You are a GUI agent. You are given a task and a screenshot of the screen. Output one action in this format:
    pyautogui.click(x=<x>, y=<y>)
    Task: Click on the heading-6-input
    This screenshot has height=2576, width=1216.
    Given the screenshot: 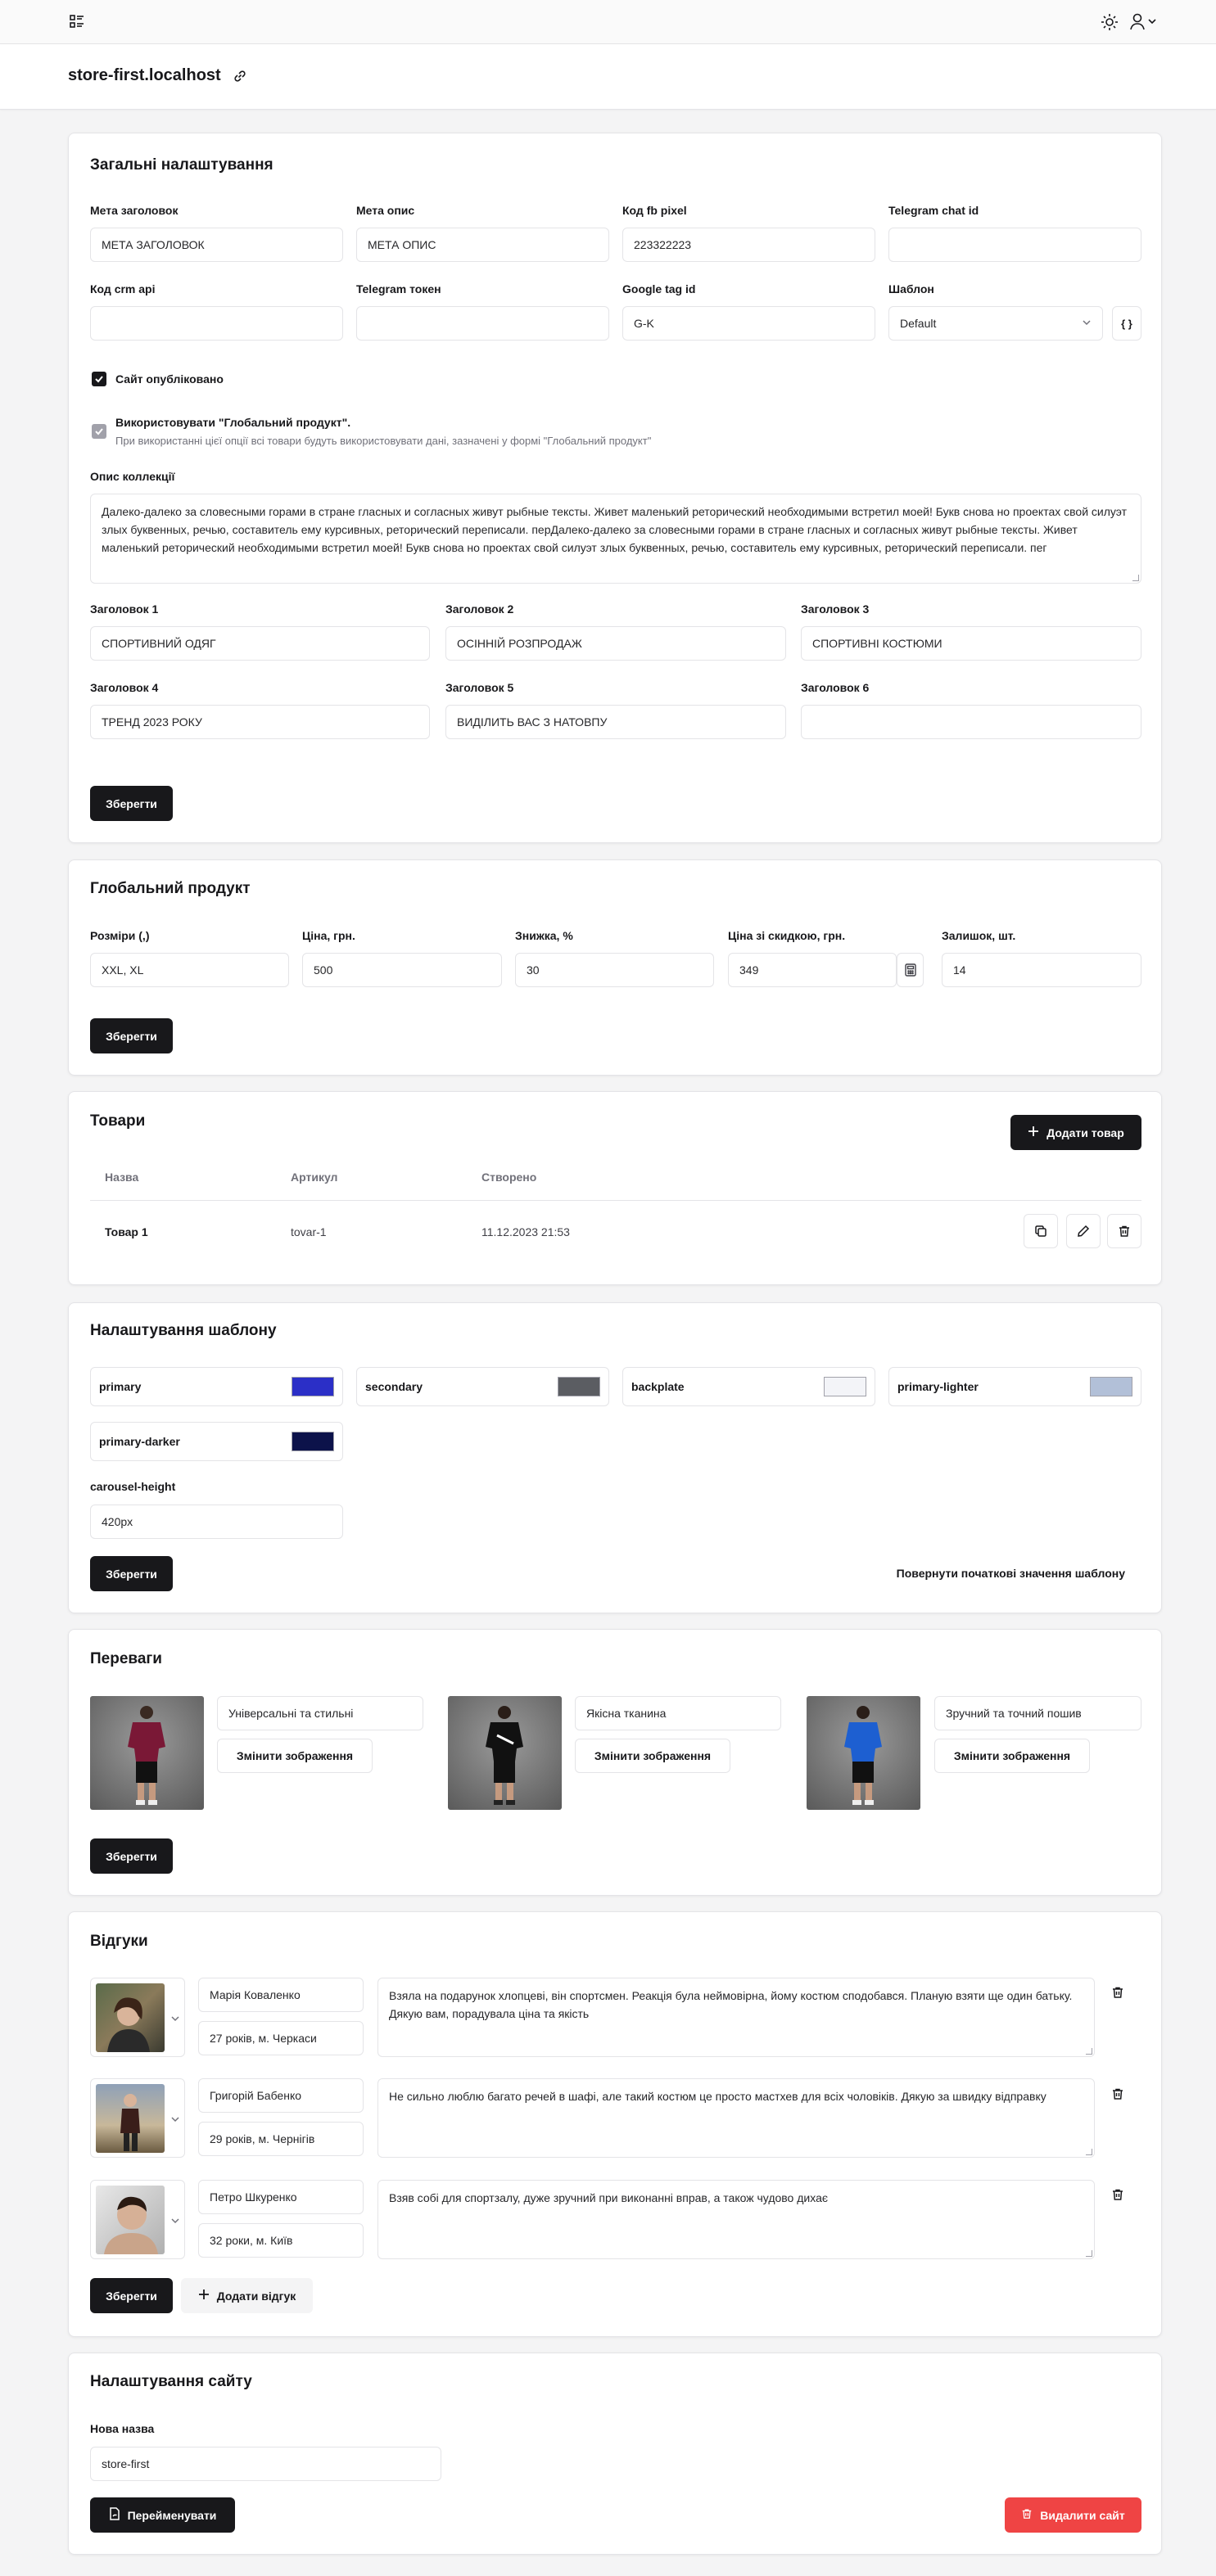 What is the action you would take?
    pyautogui.click(x=971, y=722)
    